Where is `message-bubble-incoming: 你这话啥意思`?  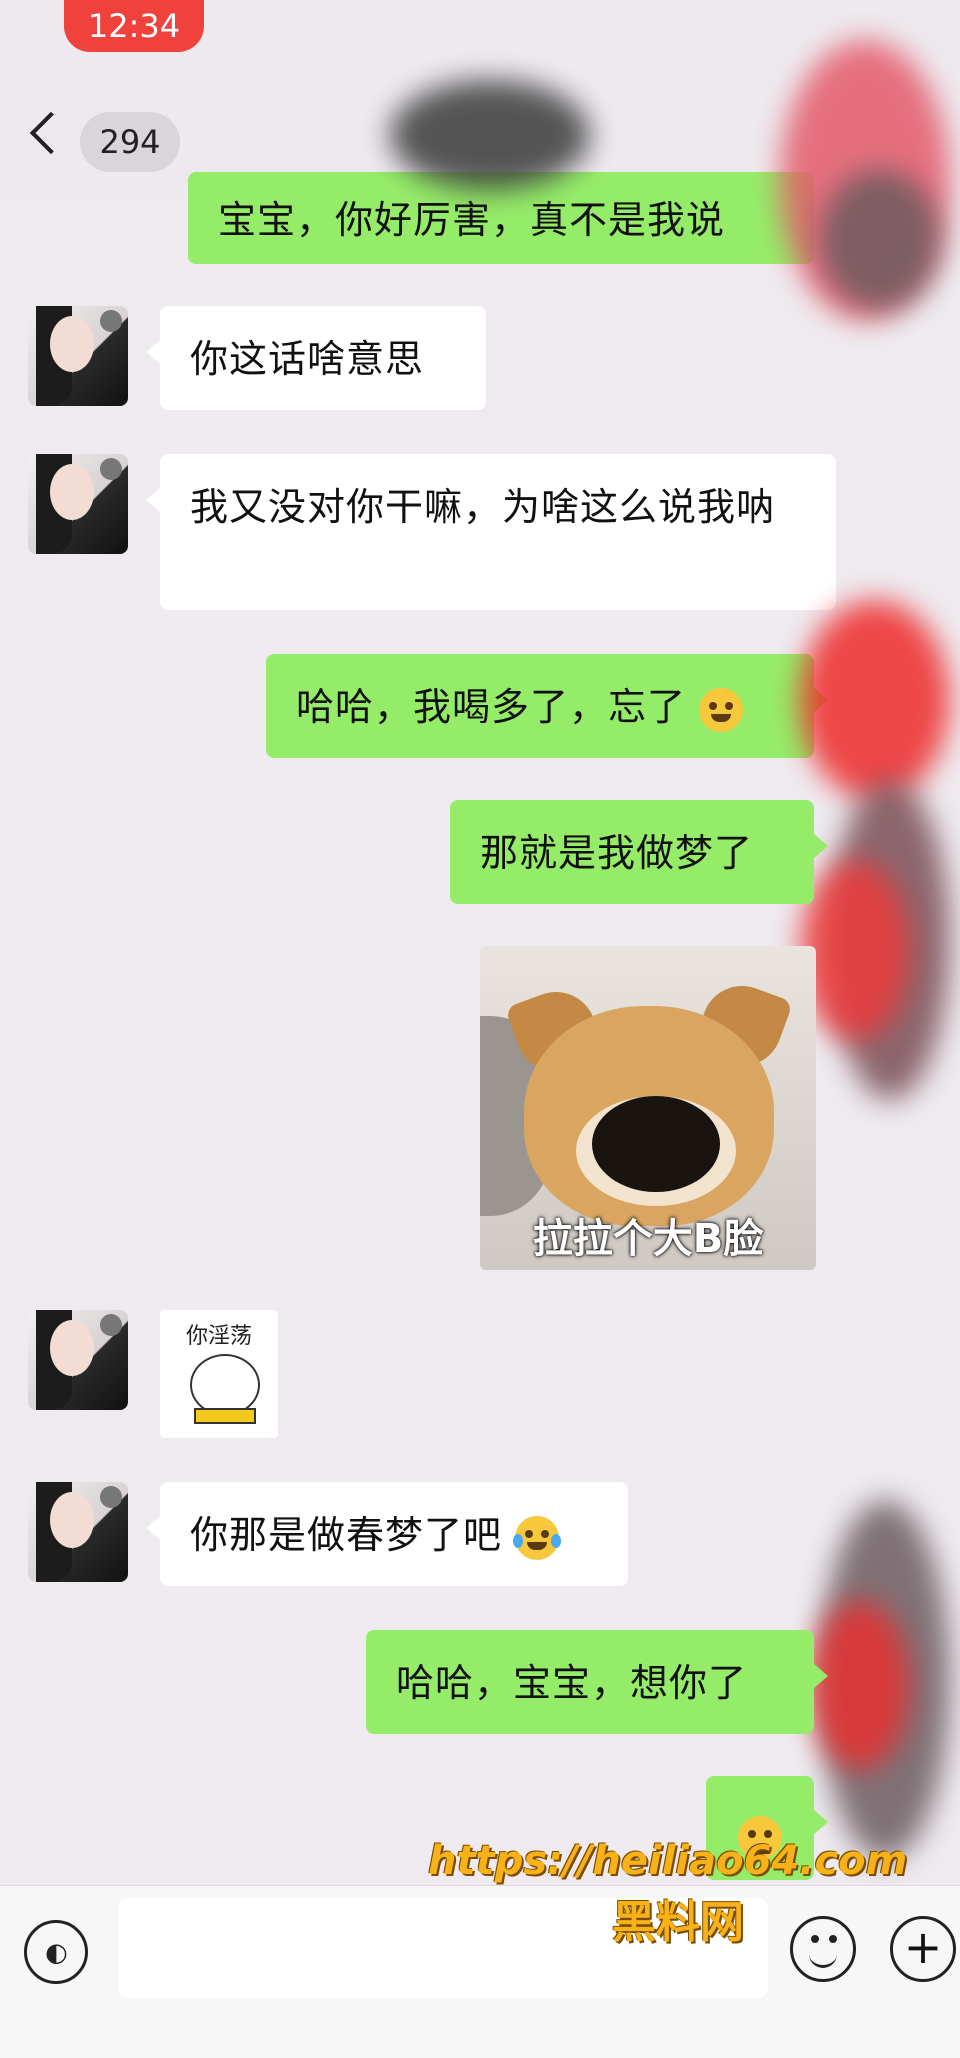 message-bubble-incoming: 你这话啥意思 is located at coordinates (316, 358).